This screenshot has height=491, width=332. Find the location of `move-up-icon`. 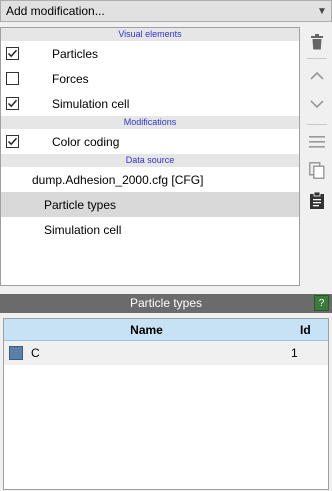

move-up-icon is located at coordinates (317, 76).